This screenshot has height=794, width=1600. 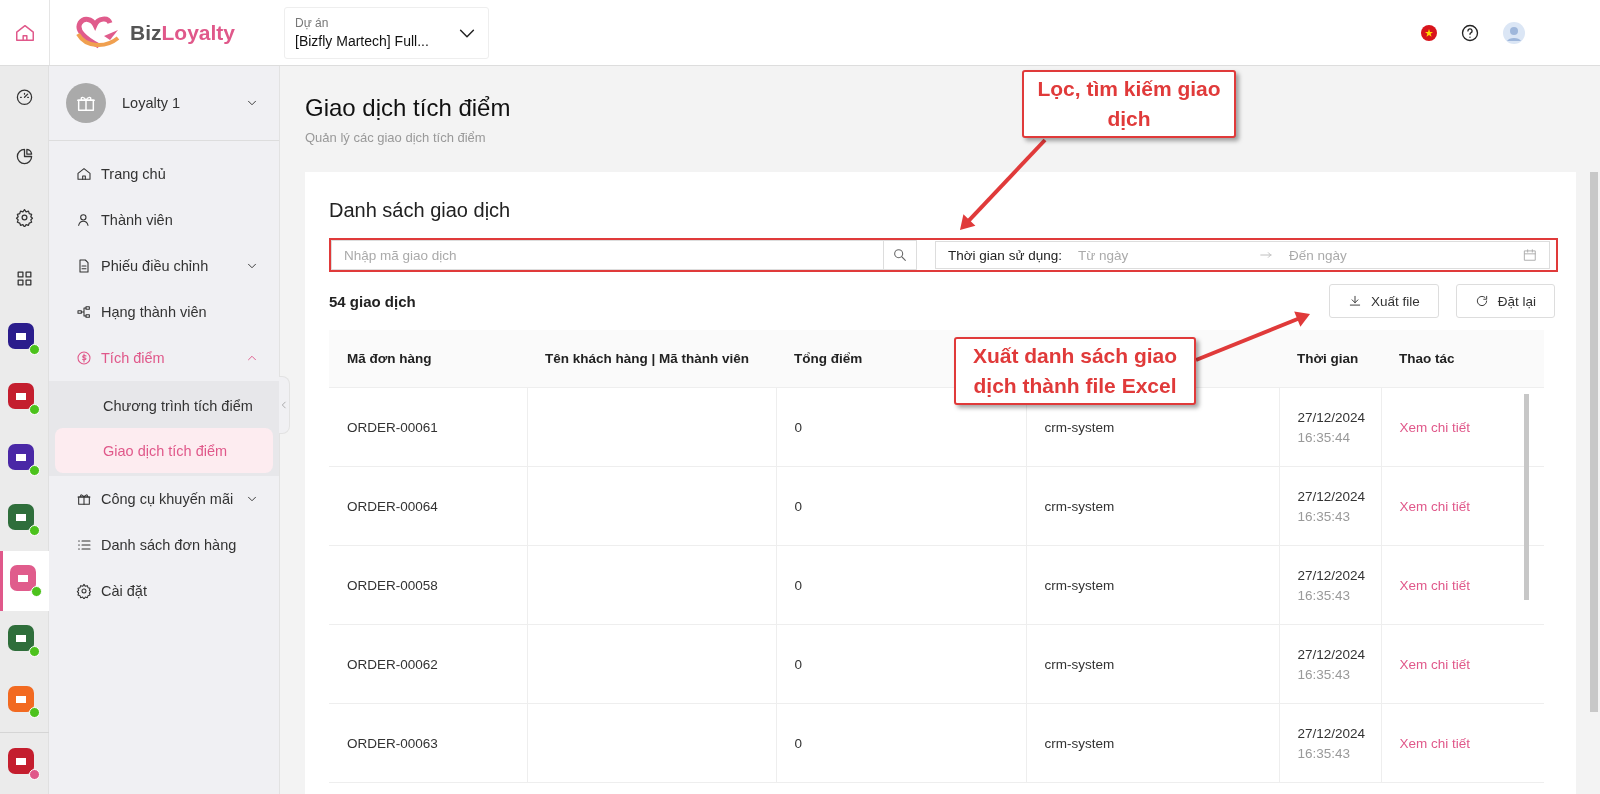 I want to click on search-input: Nhập mã giao dịch, so click(x=607, y=255).